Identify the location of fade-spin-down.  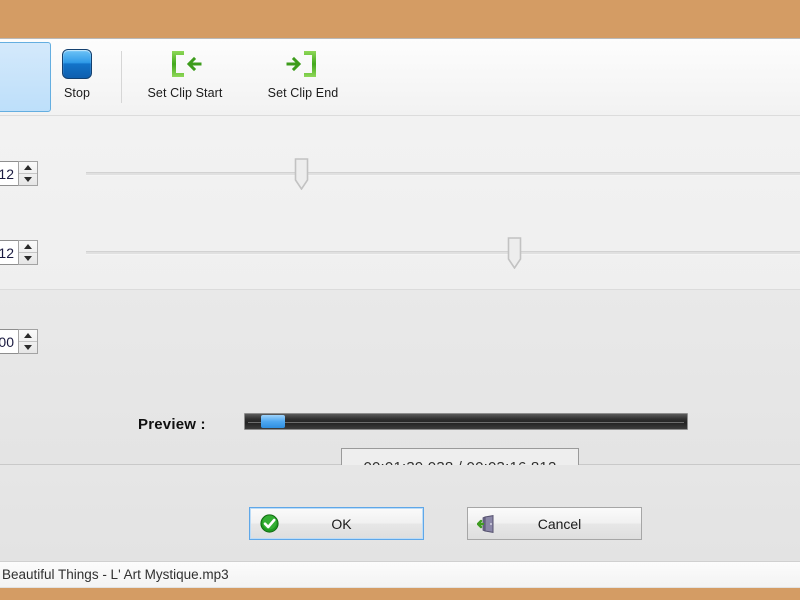
(28, 347).